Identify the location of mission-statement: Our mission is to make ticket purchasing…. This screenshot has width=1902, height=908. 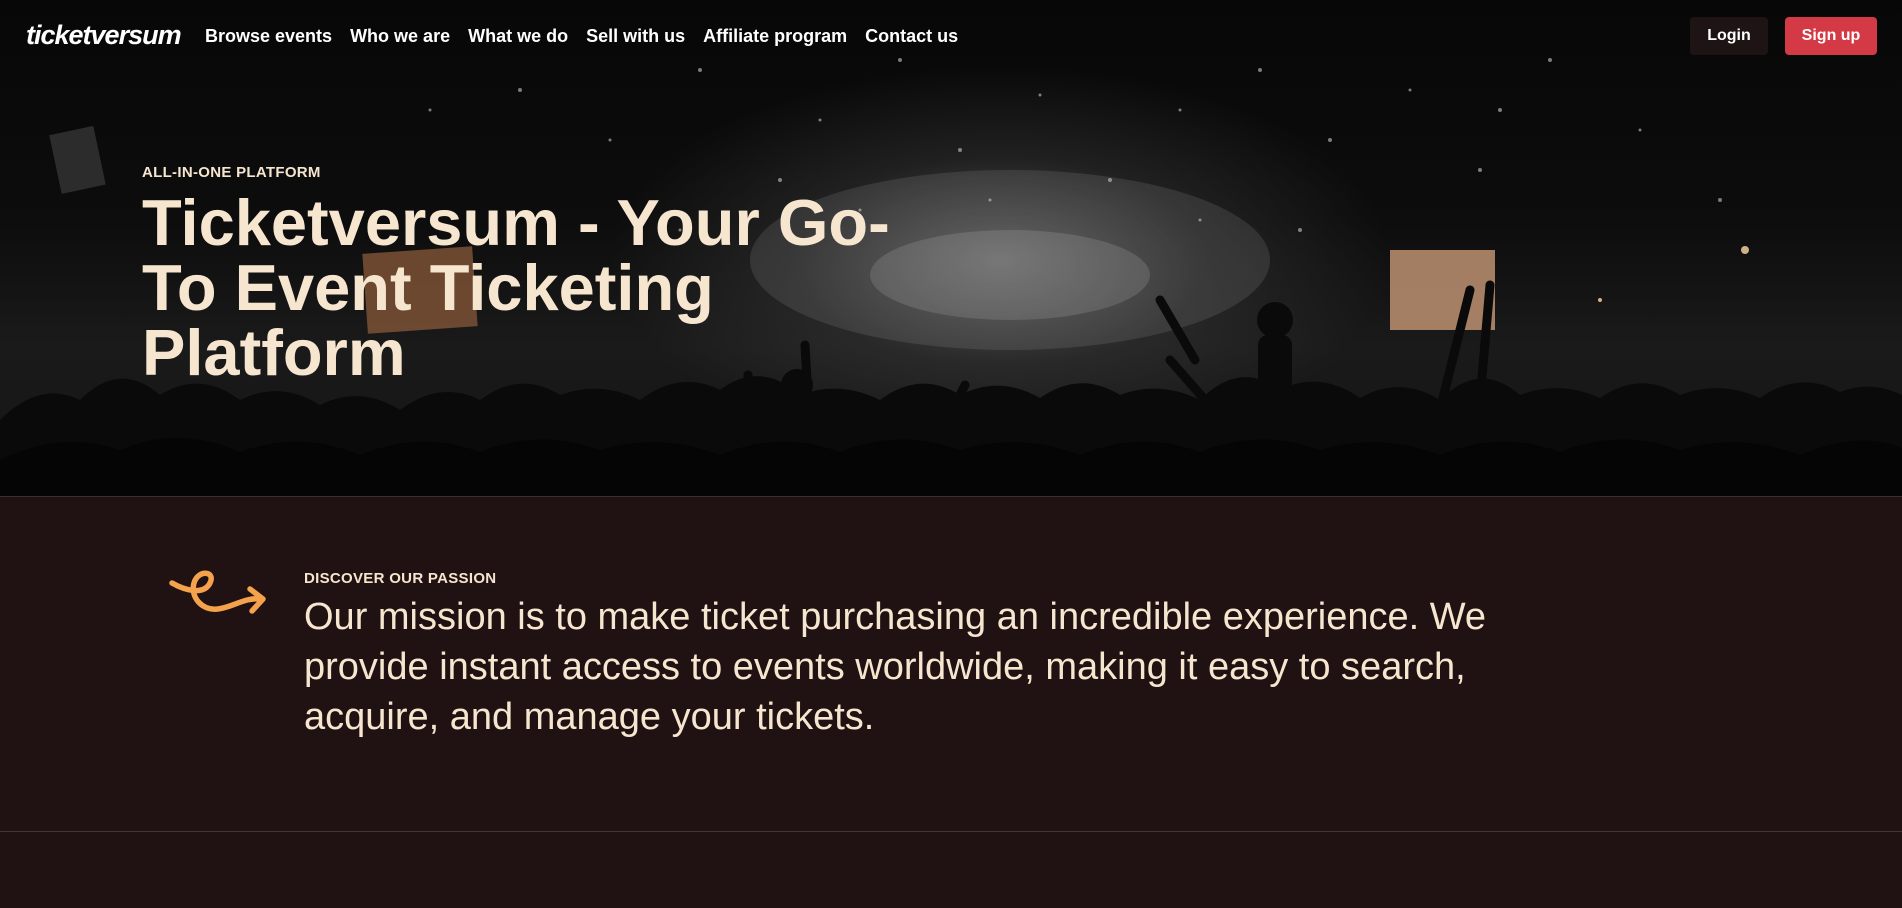
(895, 667).